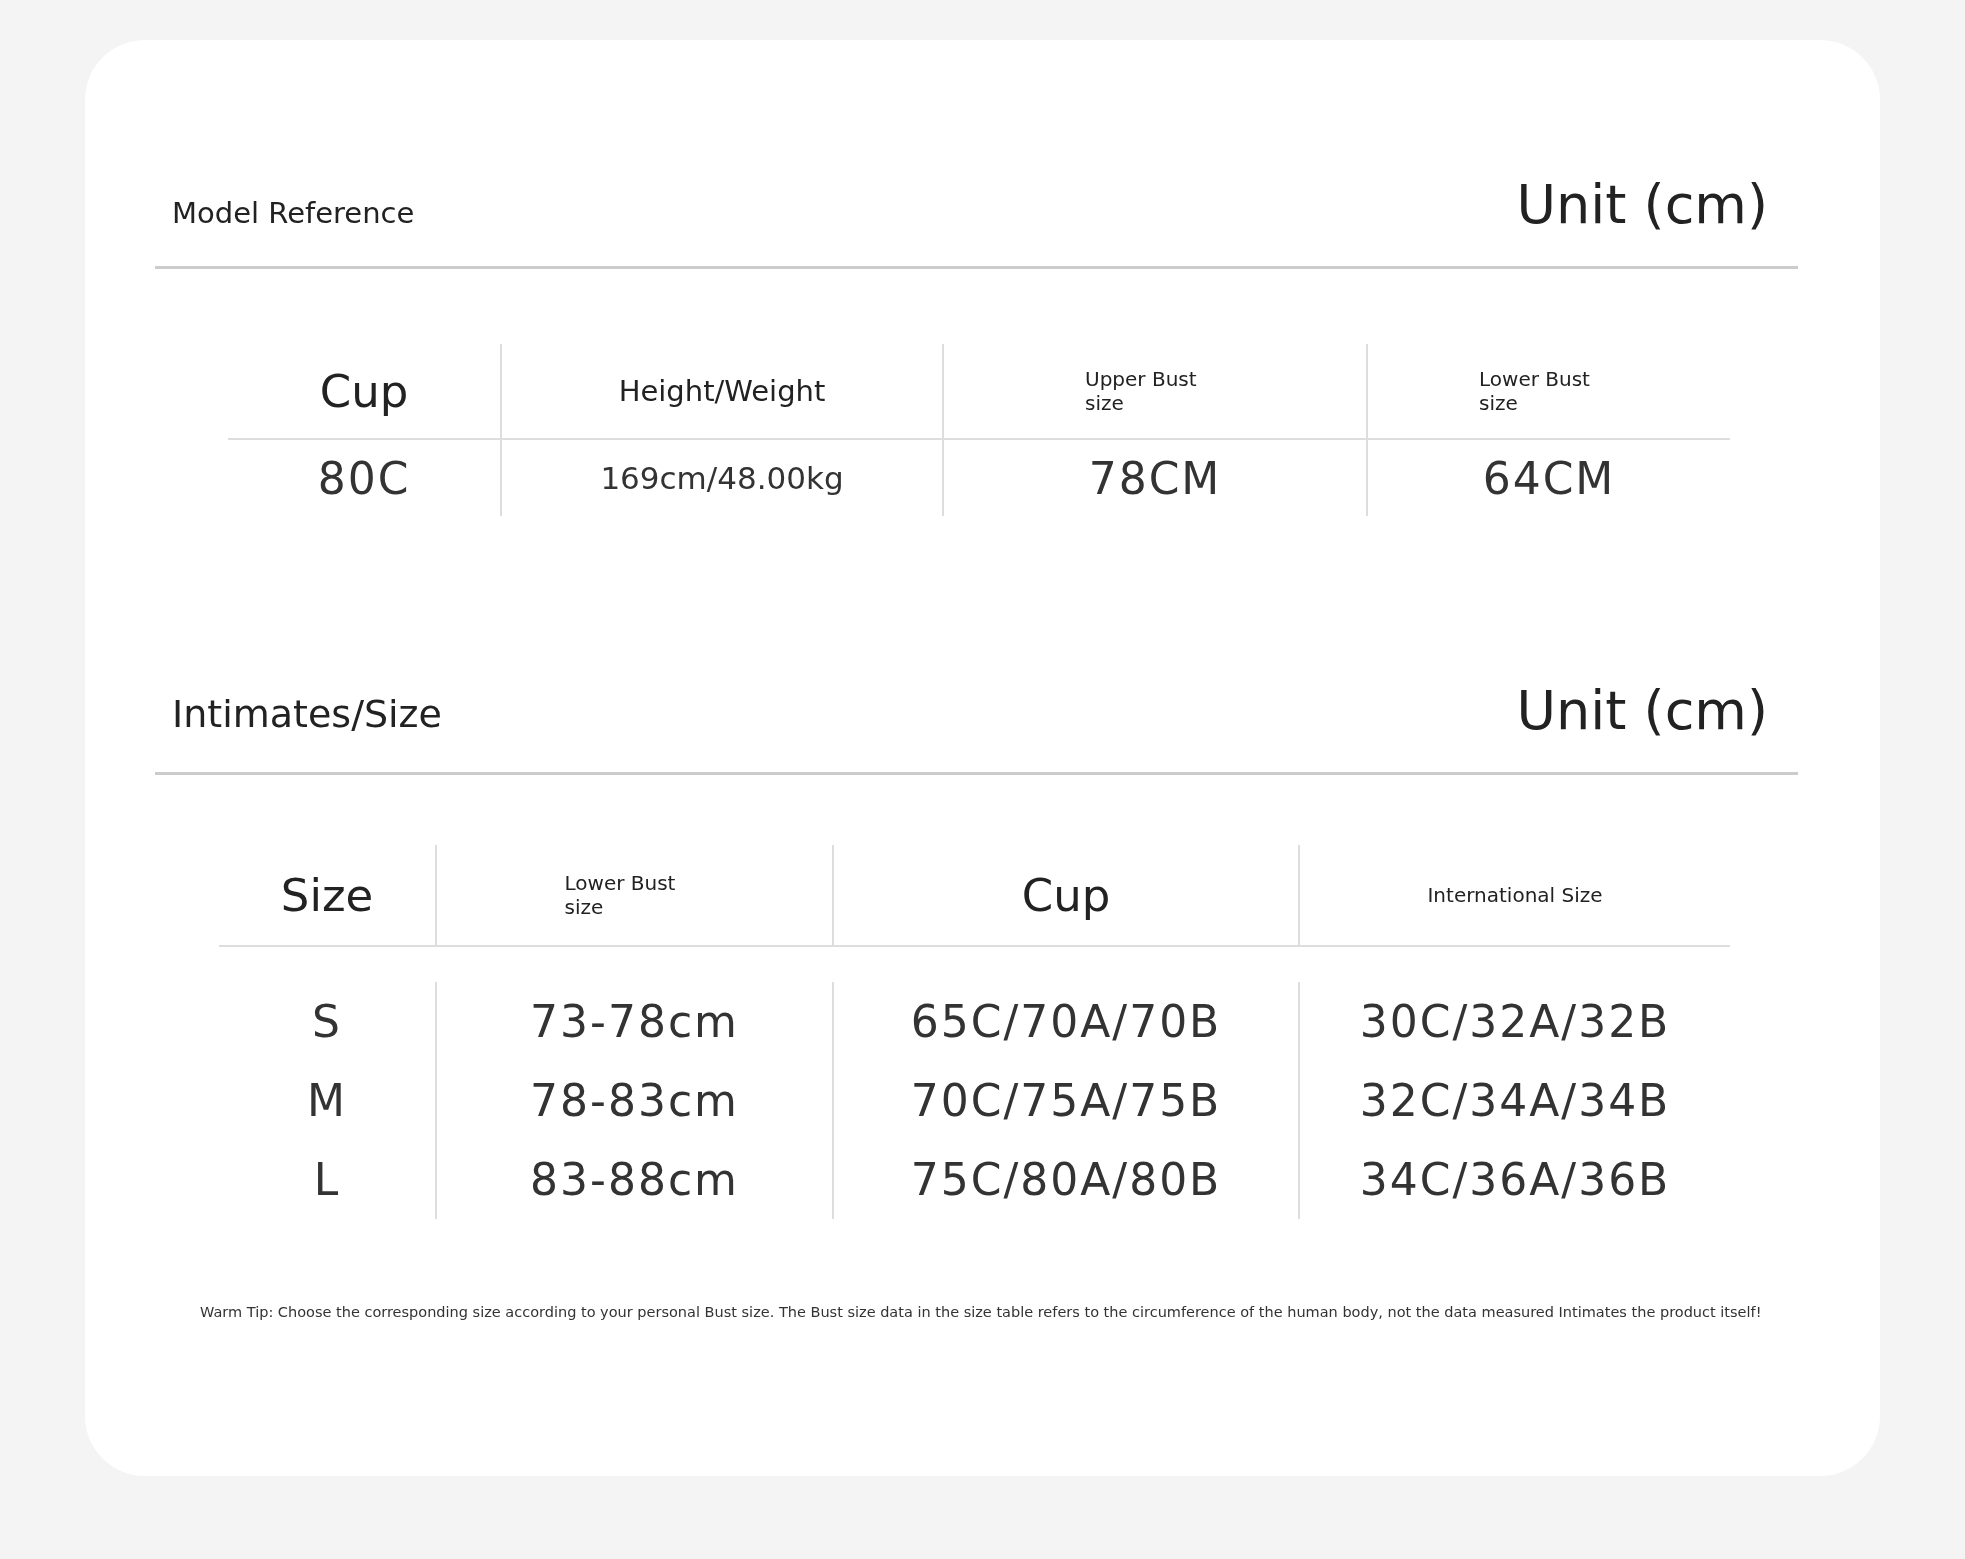  What do you see at coordinates (981, 1312) in the screenshot?
I see `warm-tip-text: Warm Tip: Choose the corresponding size according to your personal Bust size. The Bust size data in the size table refers to the circumference of the human body, not the data measured Intimates the product itself!` at bounding box center [981, 1312].